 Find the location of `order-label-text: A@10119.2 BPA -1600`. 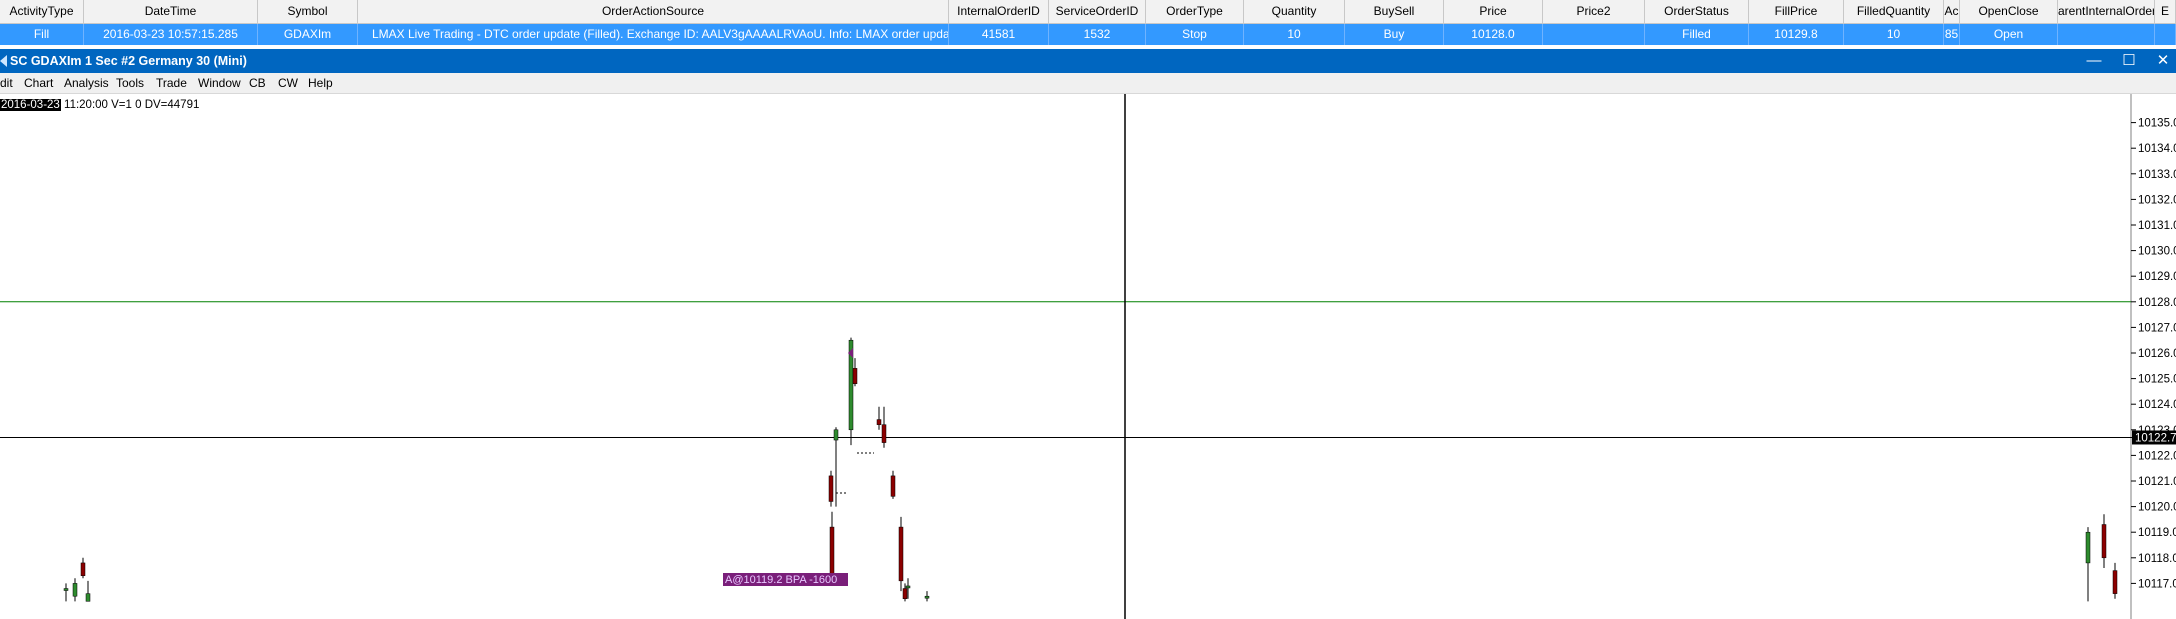

order-label-text: A@10119.2 BPA -1600 is located at coordinates (781, 580).